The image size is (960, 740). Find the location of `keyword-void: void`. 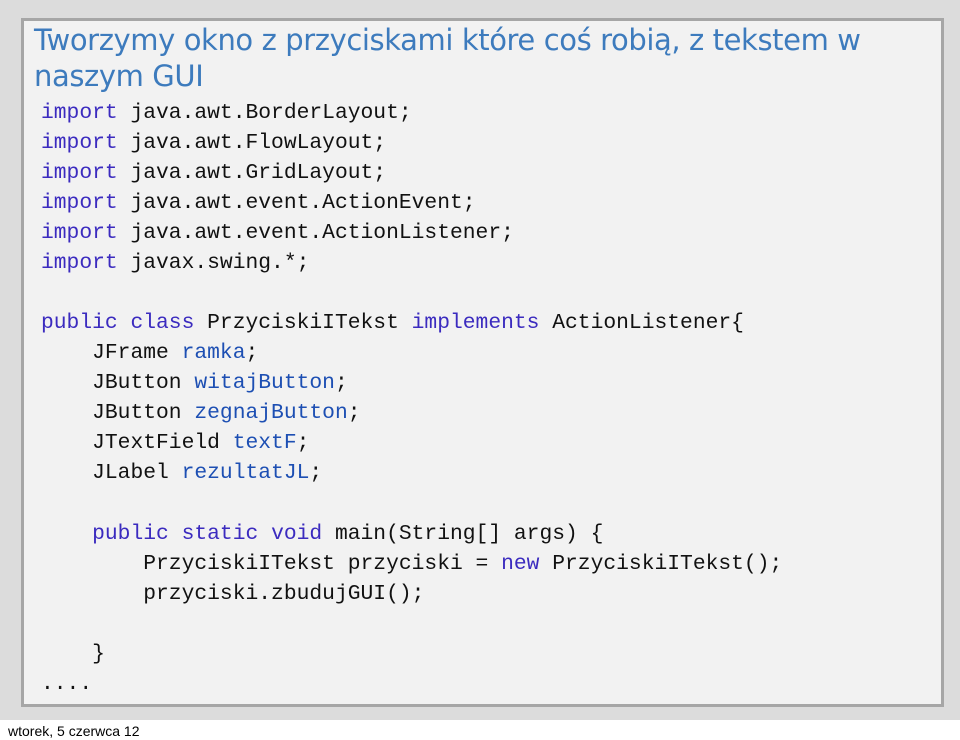

keyword-void: void is located at coordinates (297, 534).